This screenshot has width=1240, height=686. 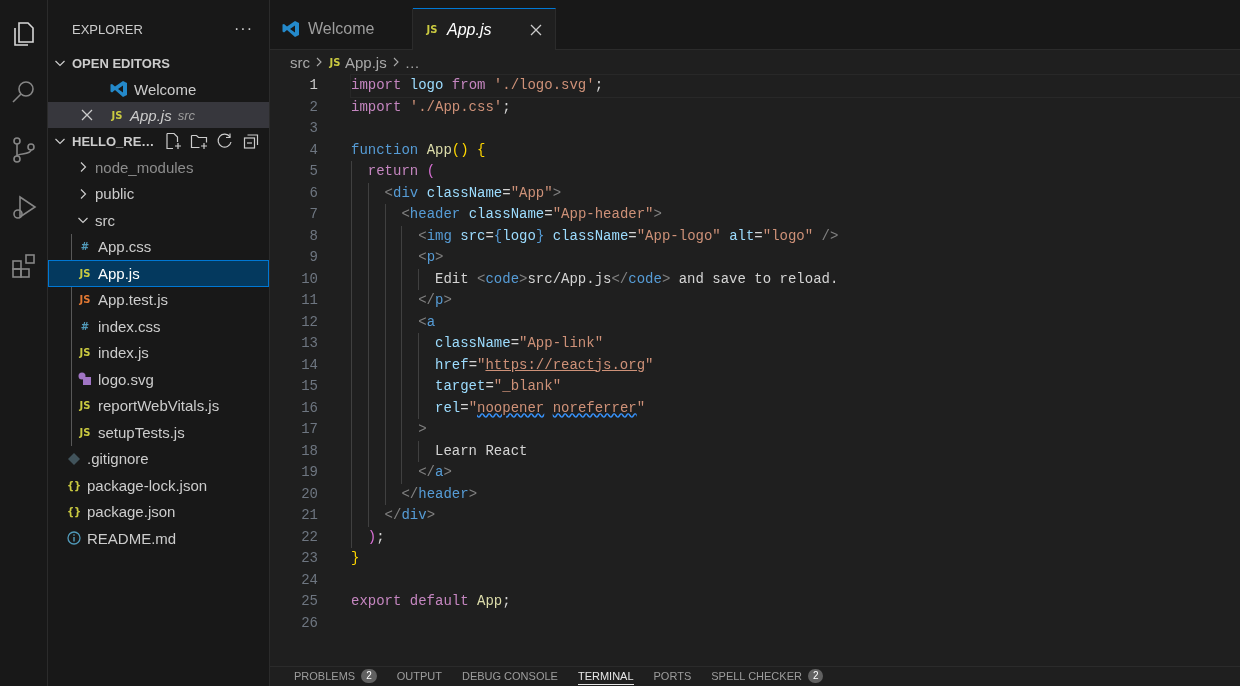 I want to click on file-item: JS index.js, so click(x=158, y=352).